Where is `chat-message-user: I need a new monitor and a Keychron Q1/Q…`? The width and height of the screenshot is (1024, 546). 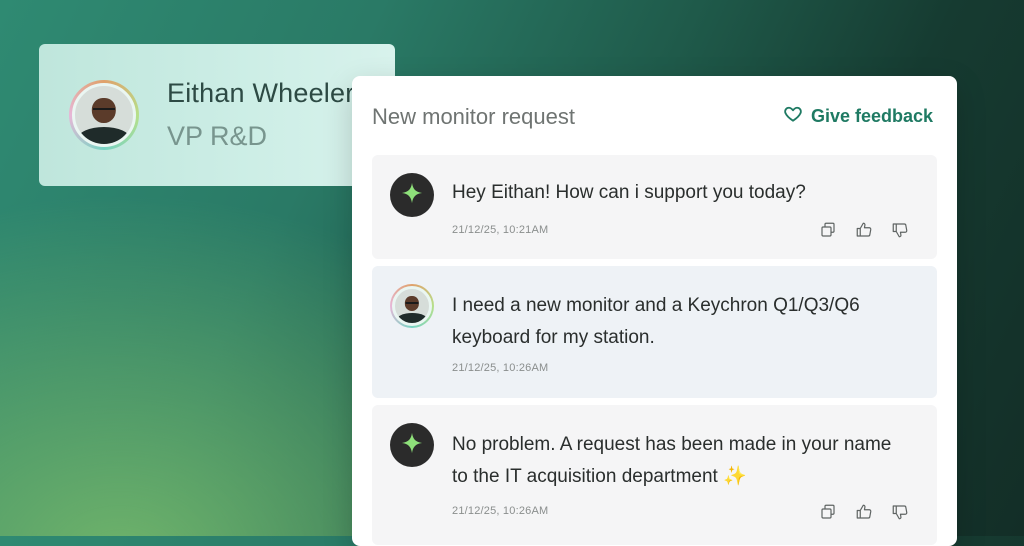
chat-message-user: I need a new monitor and a Keychron Q1/Q… is located at coordinates (654, 332).